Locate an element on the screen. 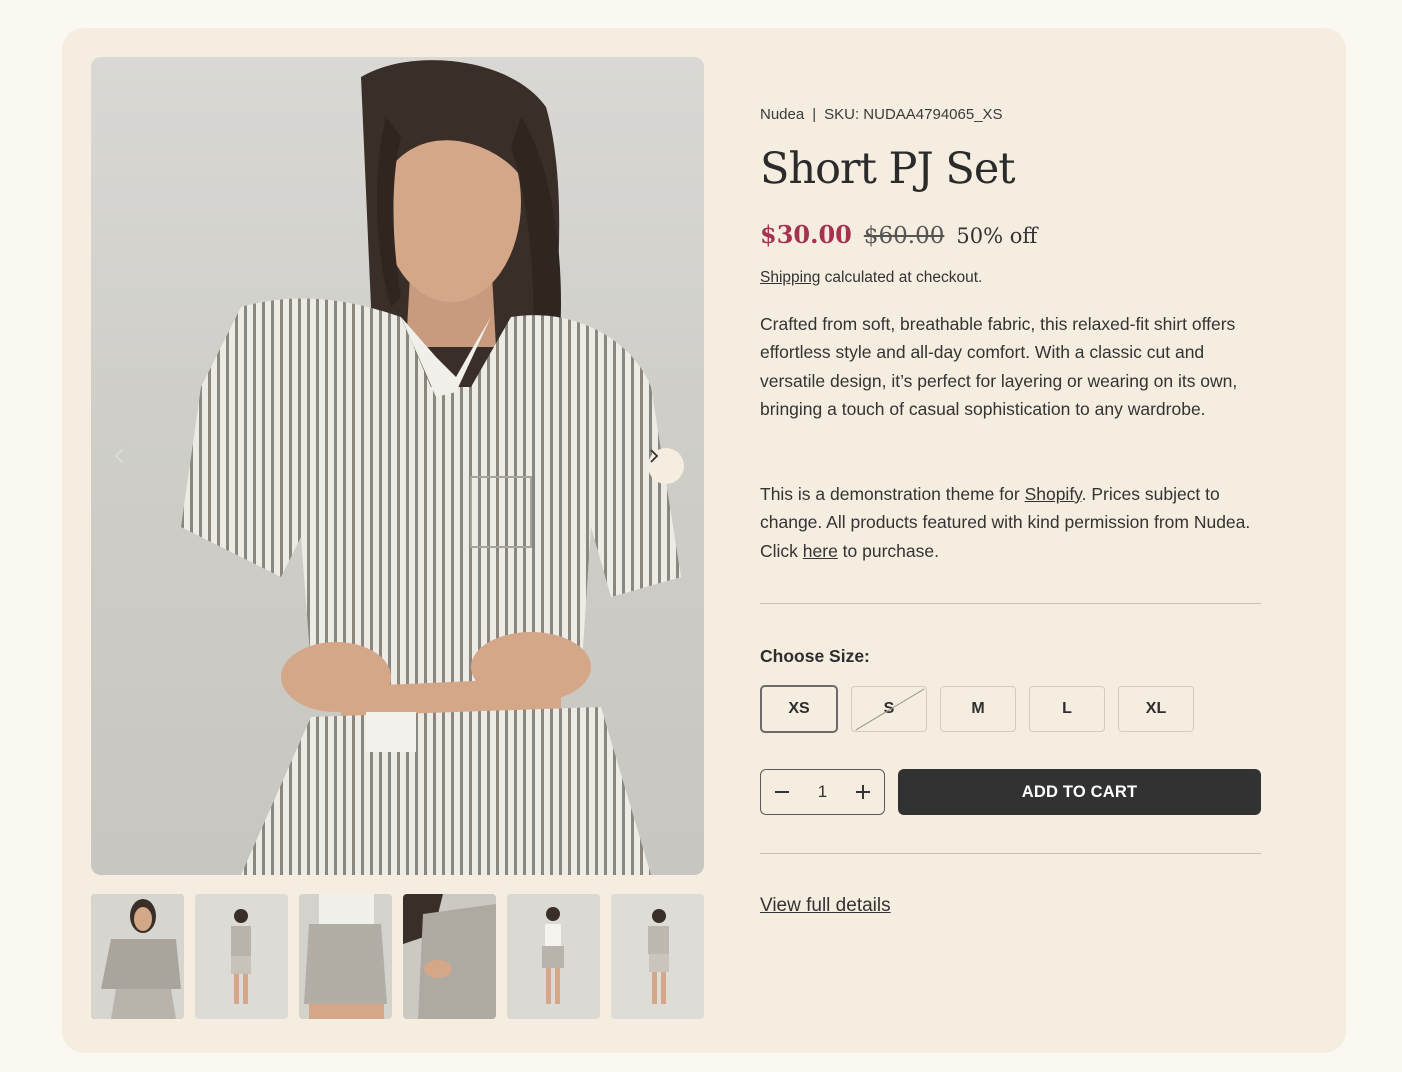  shipping-link: Shipping is located at coordinates (790, 277).